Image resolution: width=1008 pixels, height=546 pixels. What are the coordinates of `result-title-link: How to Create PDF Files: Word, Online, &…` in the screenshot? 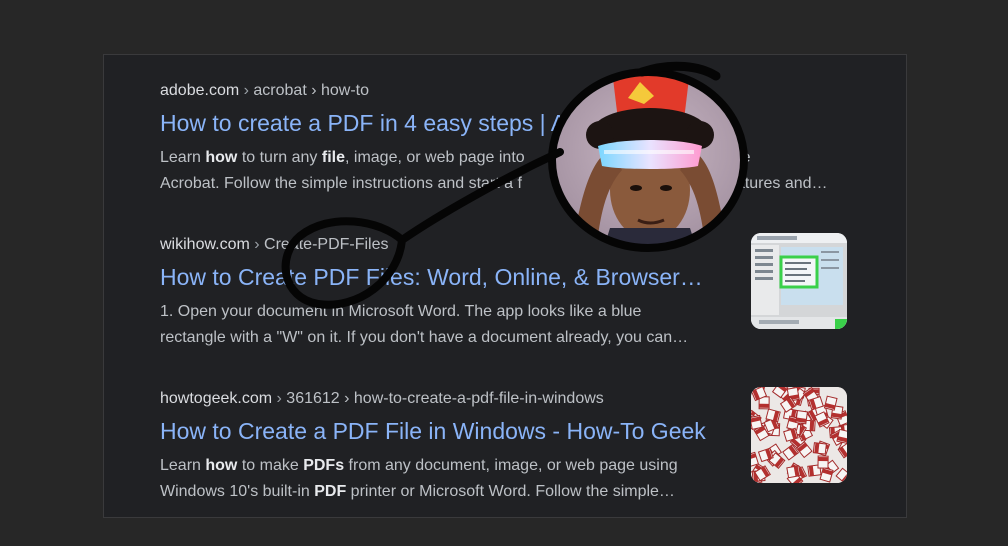 It's located at (450, 277).